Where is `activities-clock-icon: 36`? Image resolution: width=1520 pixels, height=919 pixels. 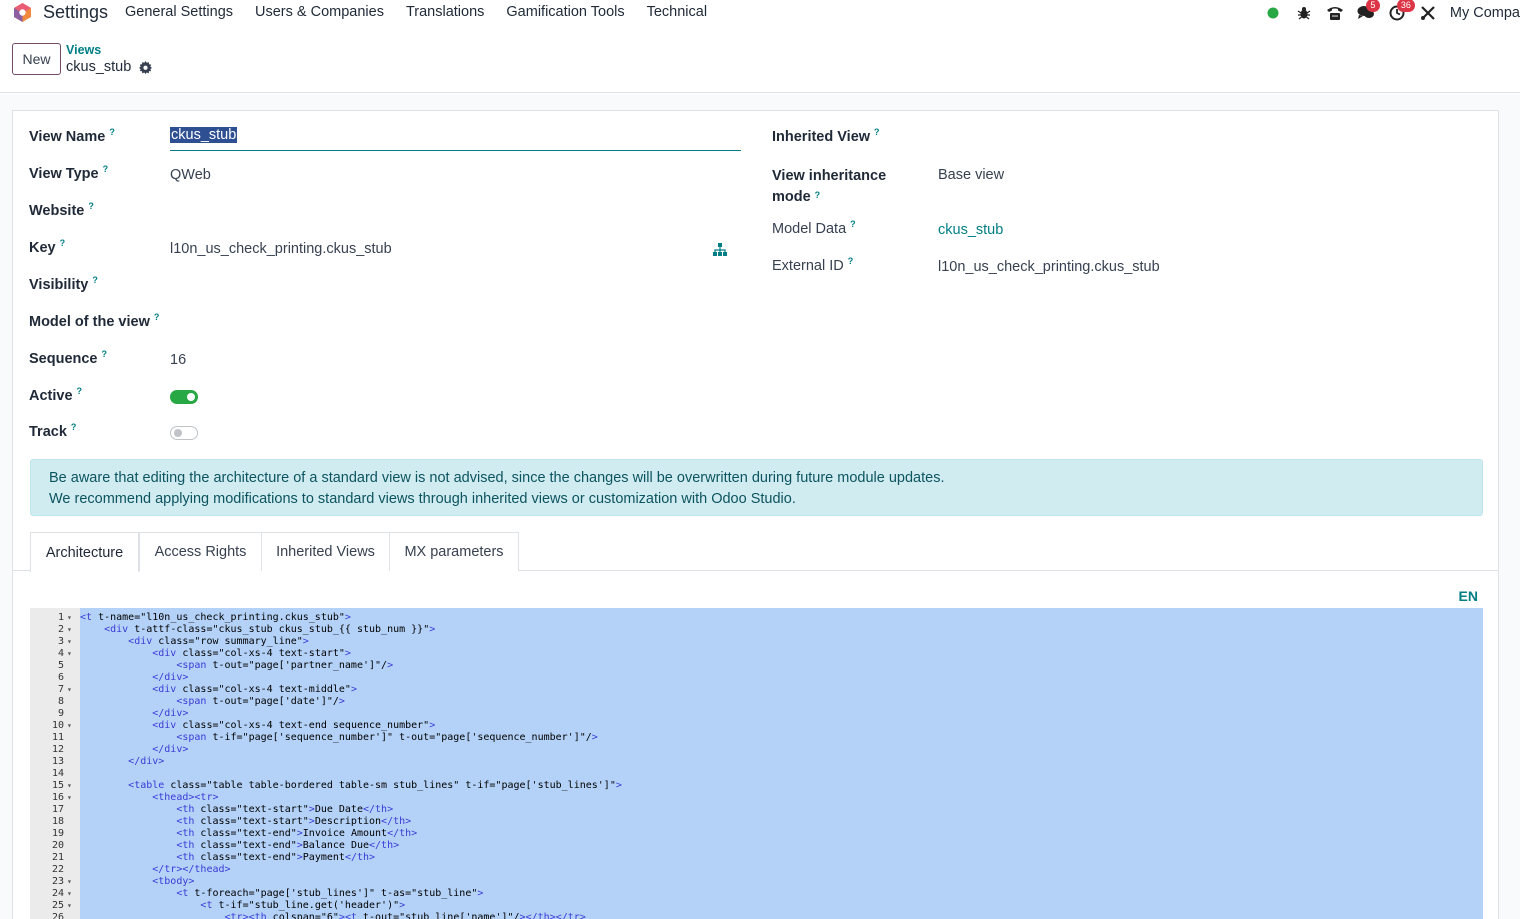
activities-clock-icon: 36 is located at coordinates (1401, 11).